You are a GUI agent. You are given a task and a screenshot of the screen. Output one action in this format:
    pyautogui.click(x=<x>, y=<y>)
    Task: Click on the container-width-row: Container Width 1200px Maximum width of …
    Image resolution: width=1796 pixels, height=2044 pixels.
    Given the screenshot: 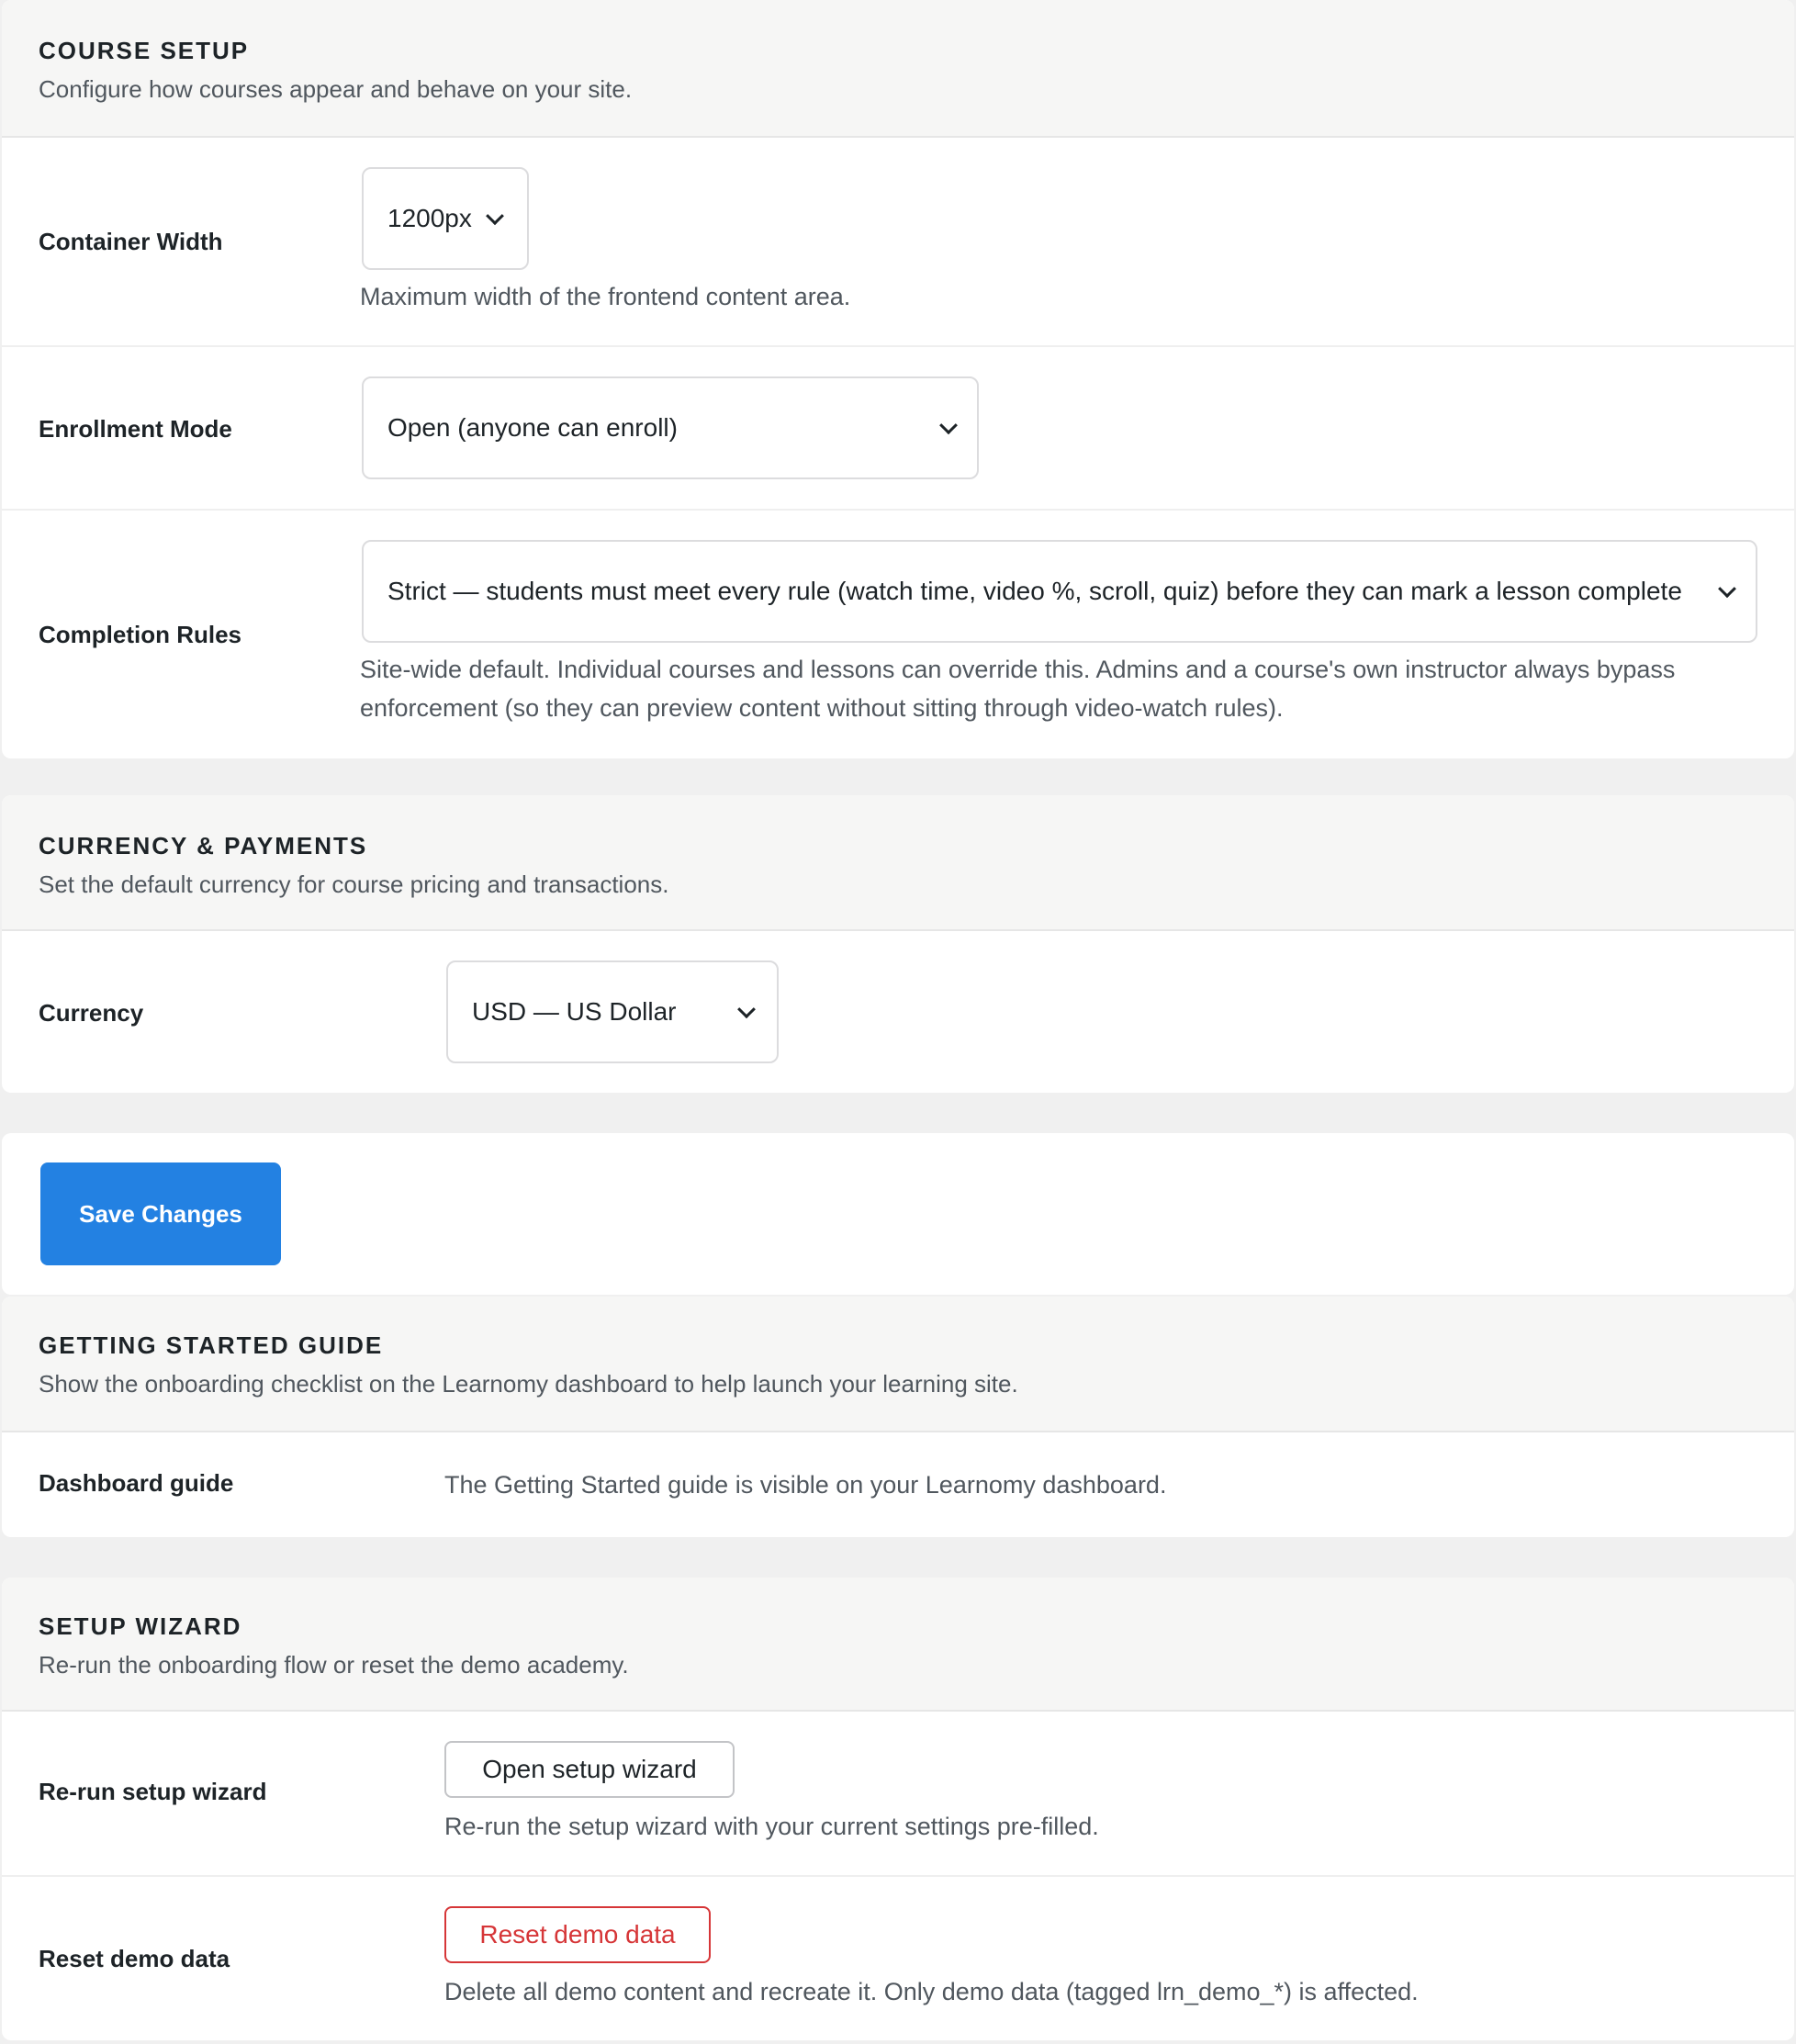 What is the action you would take?
    pyautogui.click(x=898, y=242)
    